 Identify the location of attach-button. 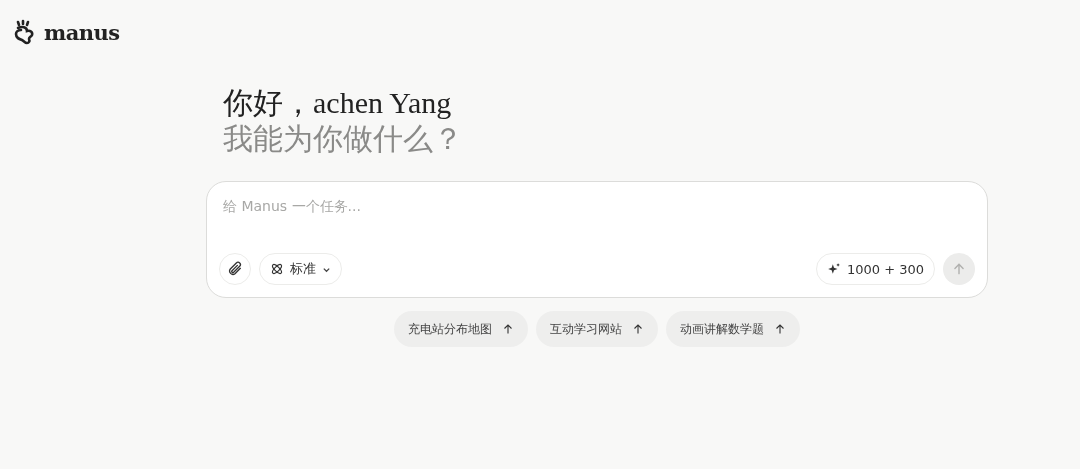
(235, 269).